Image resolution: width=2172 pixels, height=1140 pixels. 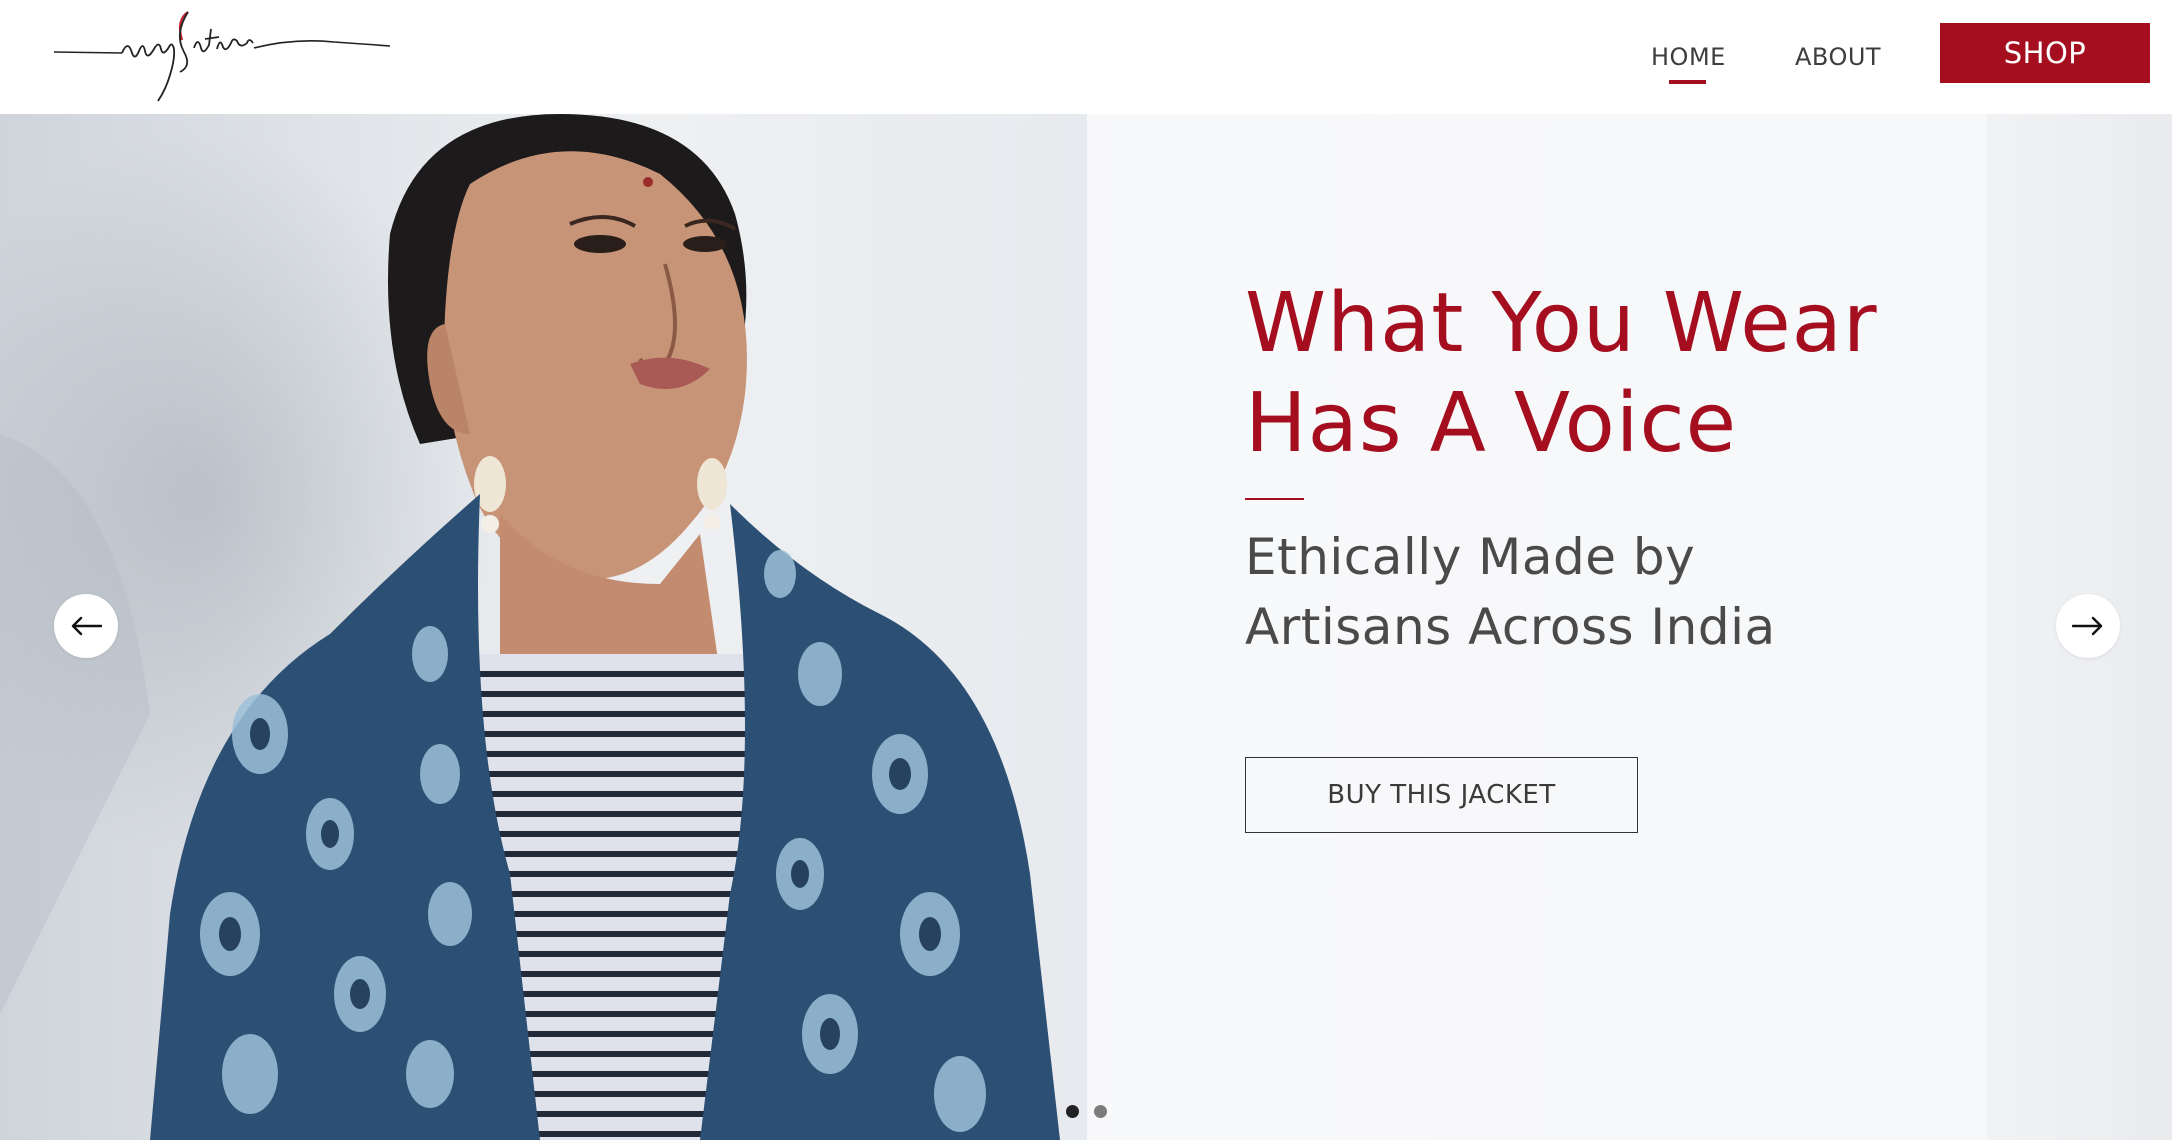 What do you see at coordinates (1510, 627) in the screenshot?
I see `subline-line-2: Artisans Across India` at bounding box center [1510, 627].